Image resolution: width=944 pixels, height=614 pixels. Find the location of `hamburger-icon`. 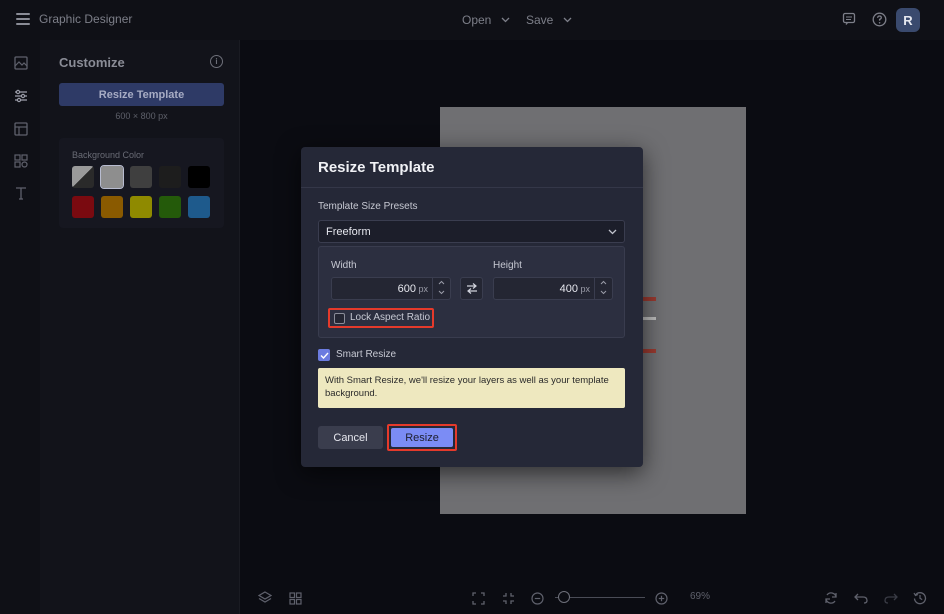

hamburger-icon is located at coordinates (23, 19).